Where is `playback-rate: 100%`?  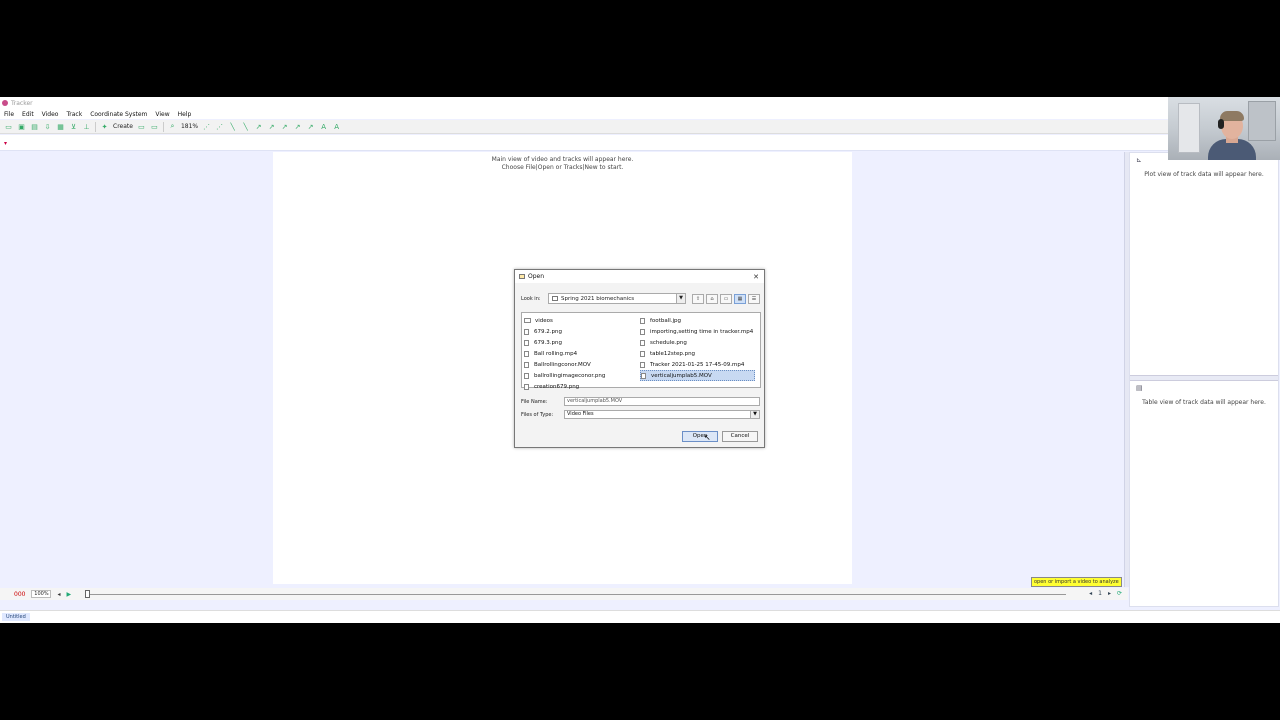
playback-rate: 100% is located at coordinates (41, 594).